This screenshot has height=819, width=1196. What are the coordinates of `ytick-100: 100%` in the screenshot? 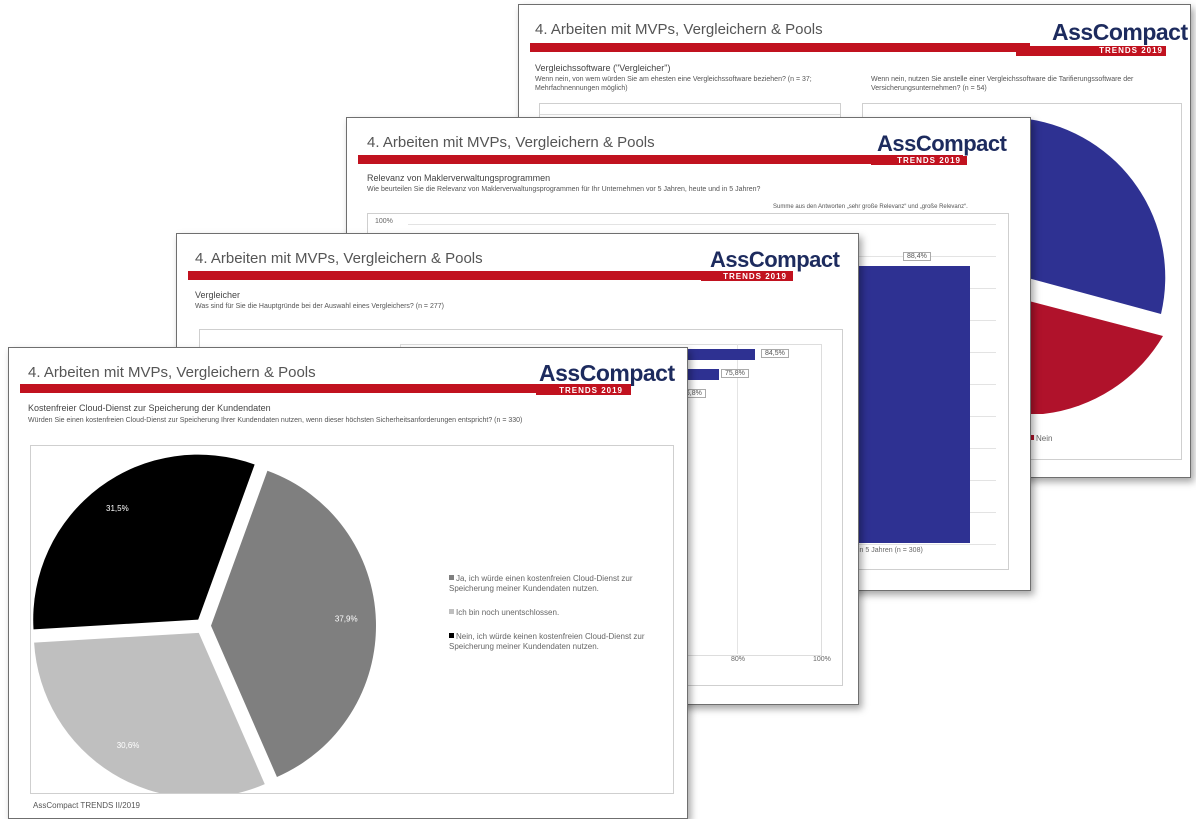 It's located at (384, 221).